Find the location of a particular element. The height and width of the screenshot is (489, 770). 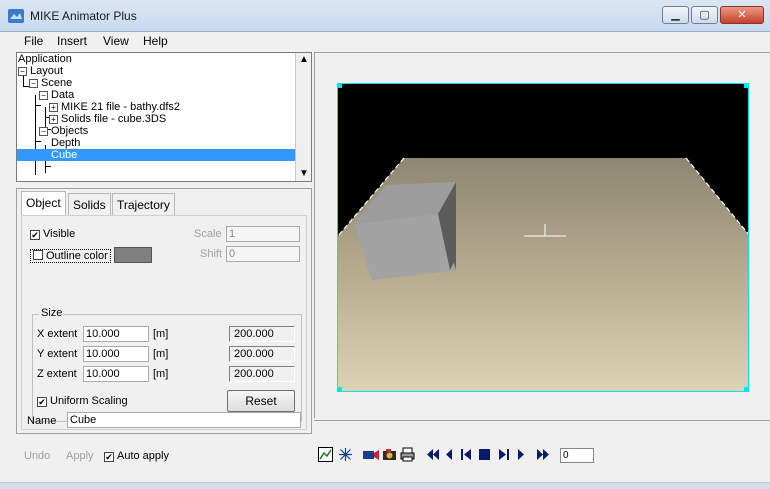

uniform-scaling-checkbox: ✔ Uniform Scaling is located at coordinates (82, 401).